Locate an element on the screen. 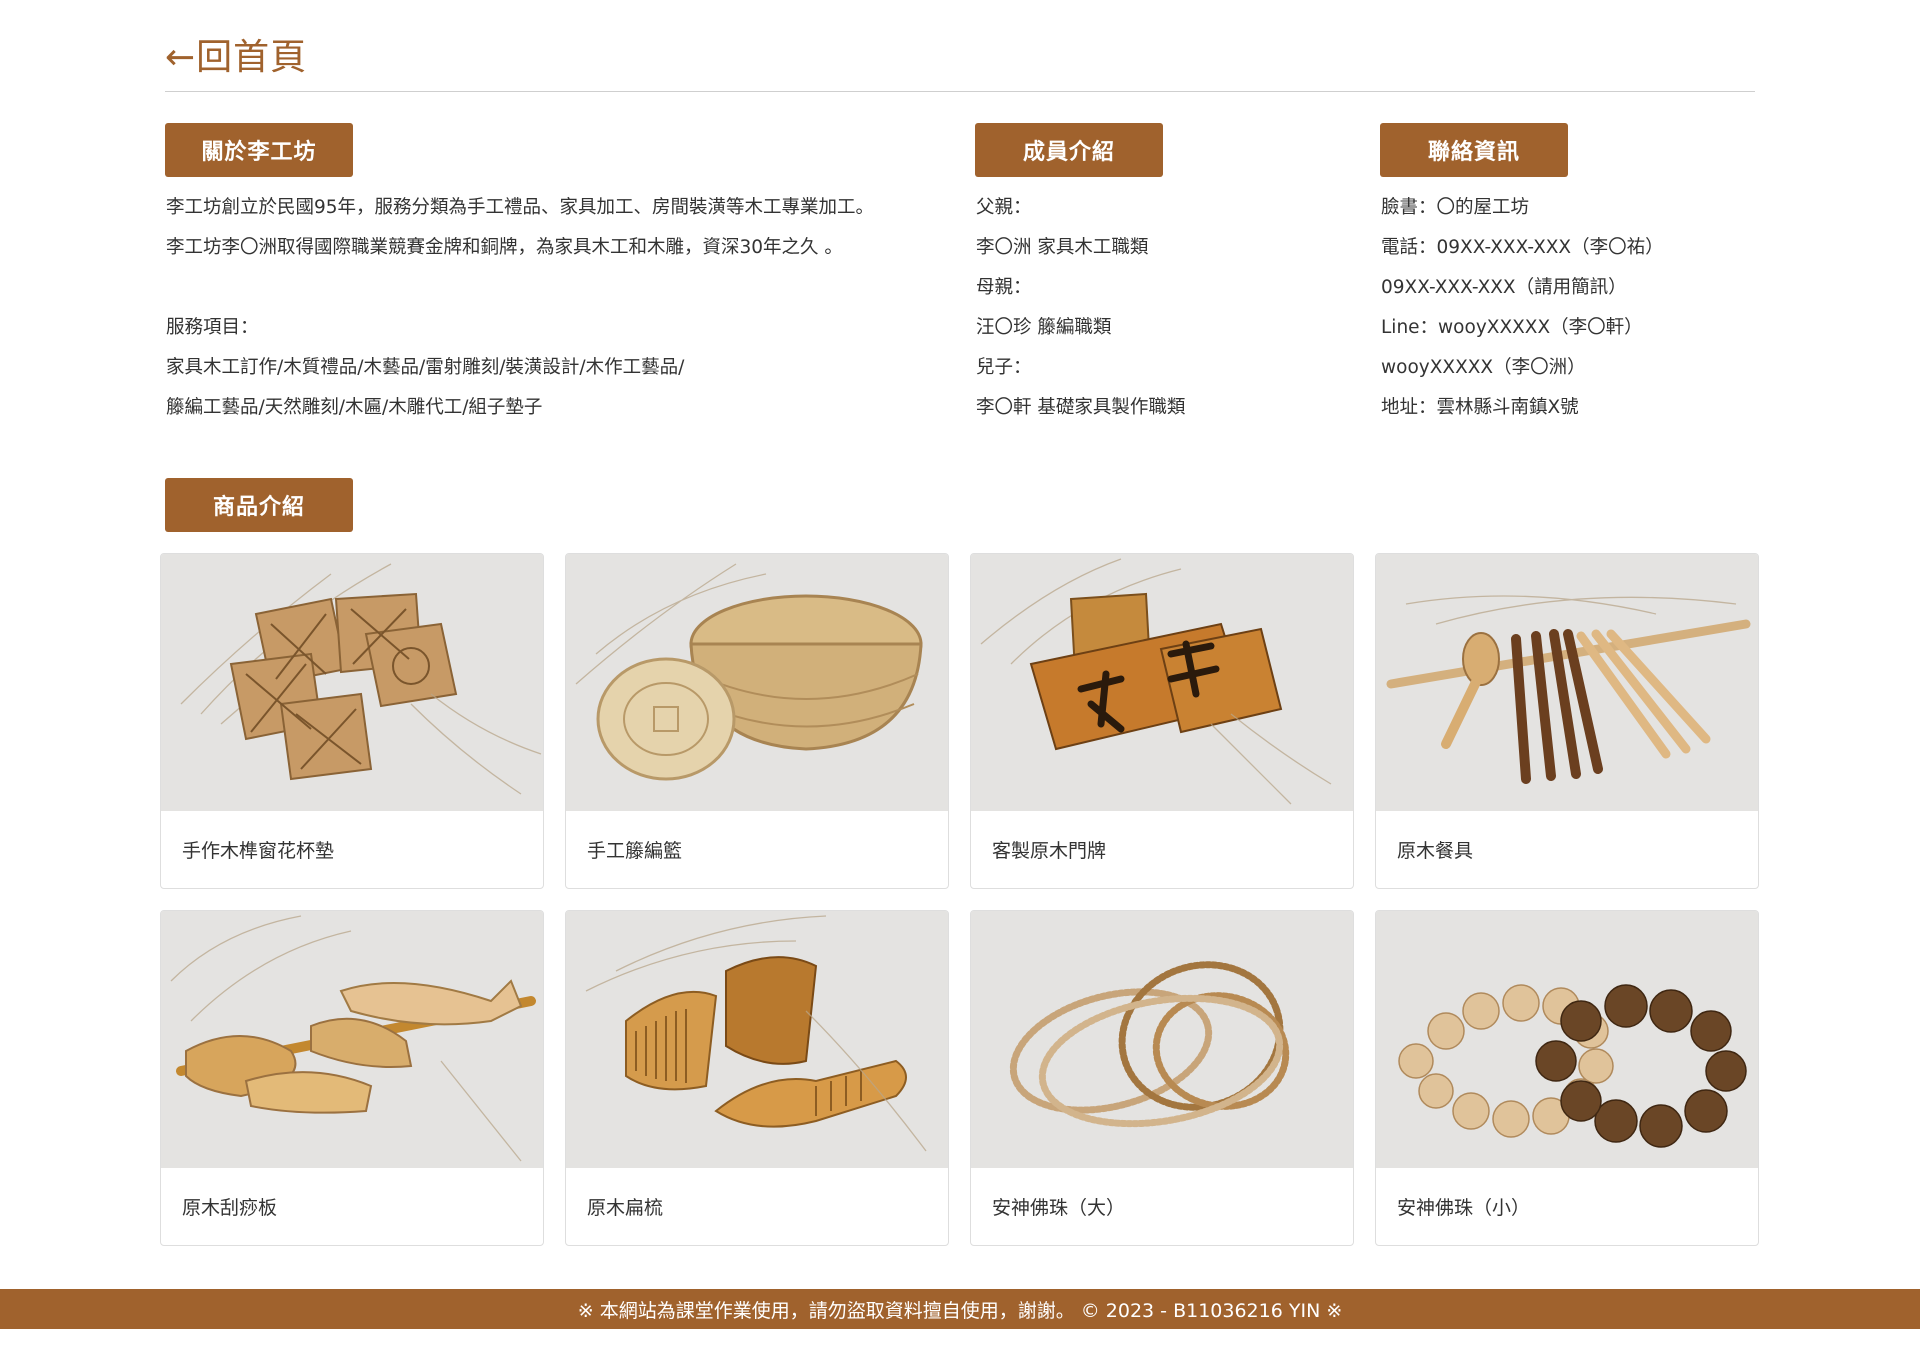 The image size is (1920, 1348). product-name: 原木刮痧板 is located at coordinates (230, 1208).